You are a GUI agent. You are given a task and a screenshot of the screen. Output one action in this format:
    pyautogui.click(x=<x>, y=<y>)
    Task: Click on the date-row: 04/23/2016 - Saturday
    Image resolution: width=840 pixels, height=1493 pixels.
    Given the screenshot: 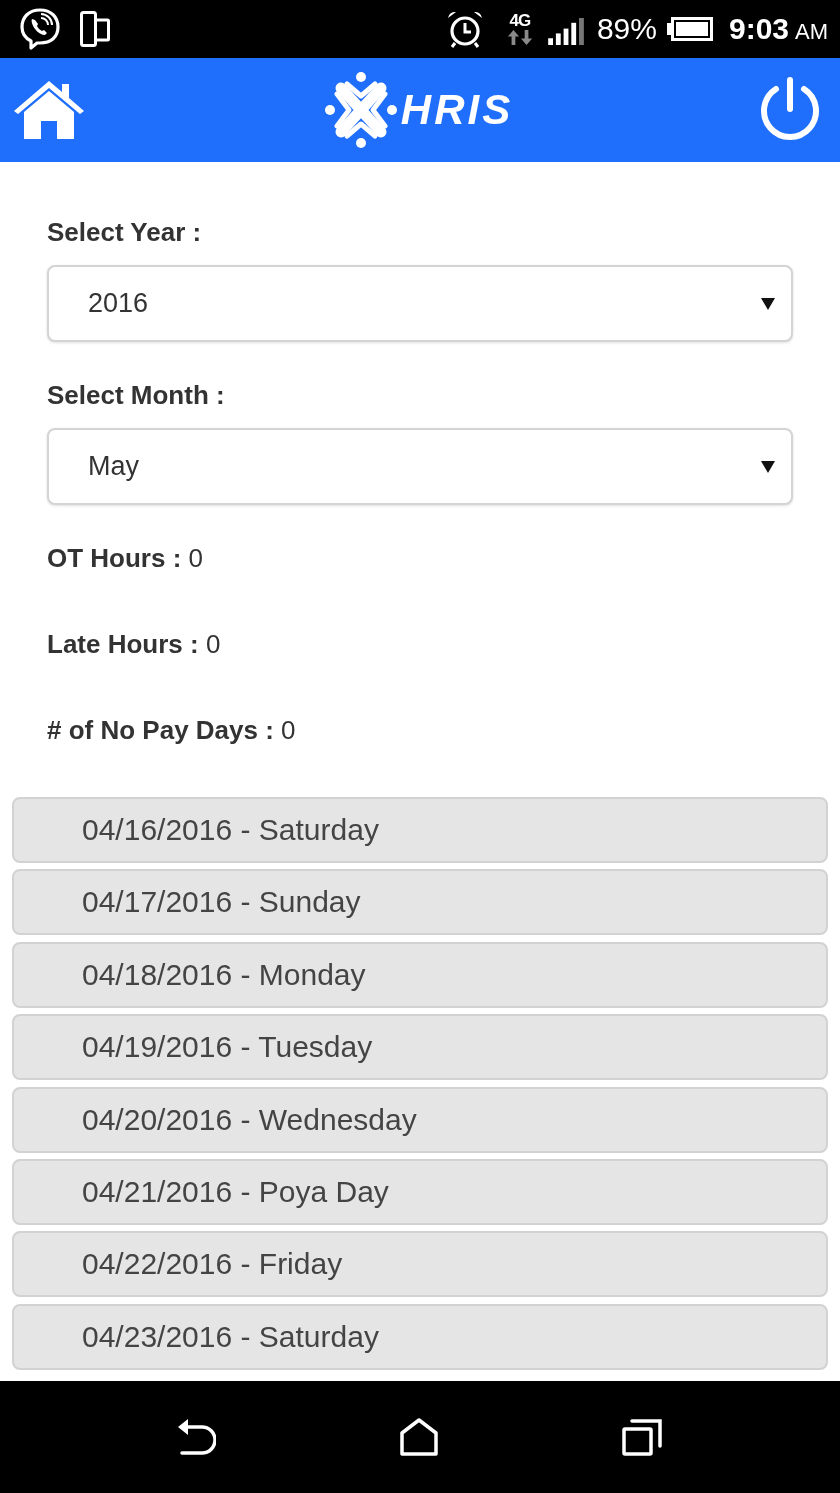 What is the action you would take?
    pyautogui.click(x=420, y=1336)
    